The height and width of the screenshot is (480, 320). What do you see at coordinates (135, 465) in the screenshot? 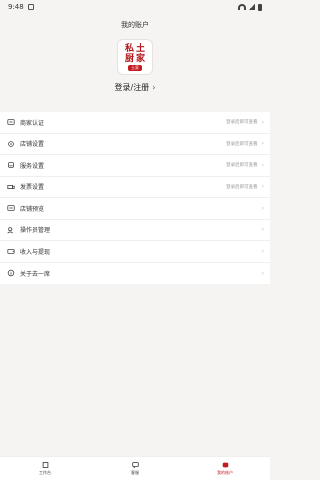
I see `chat-icon` at bounding box center [135, 465].